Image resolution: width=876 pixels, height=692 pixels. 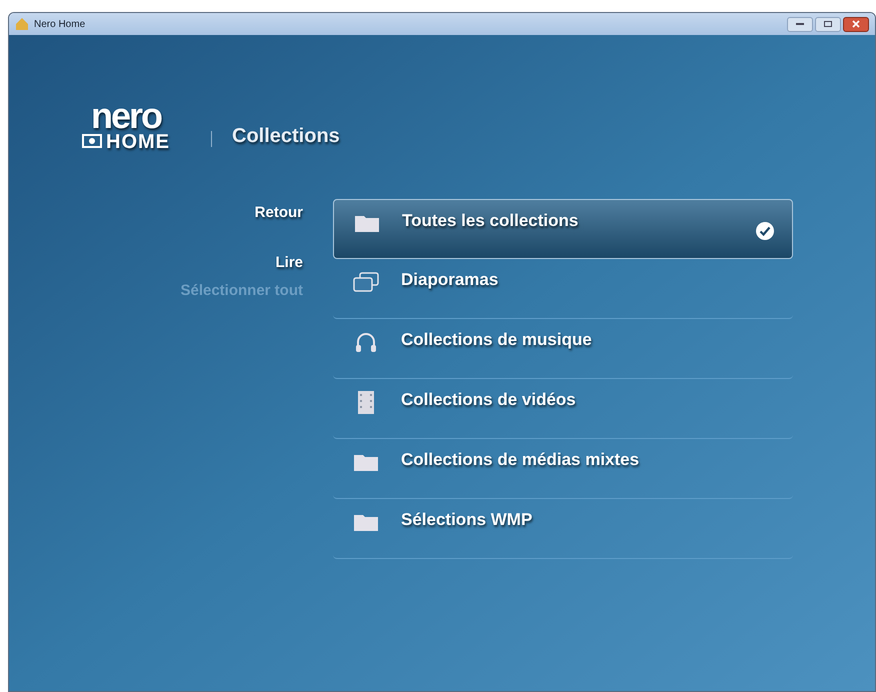 I want to click on collection-label: Sélections WMP, so click(x=466, y=520).